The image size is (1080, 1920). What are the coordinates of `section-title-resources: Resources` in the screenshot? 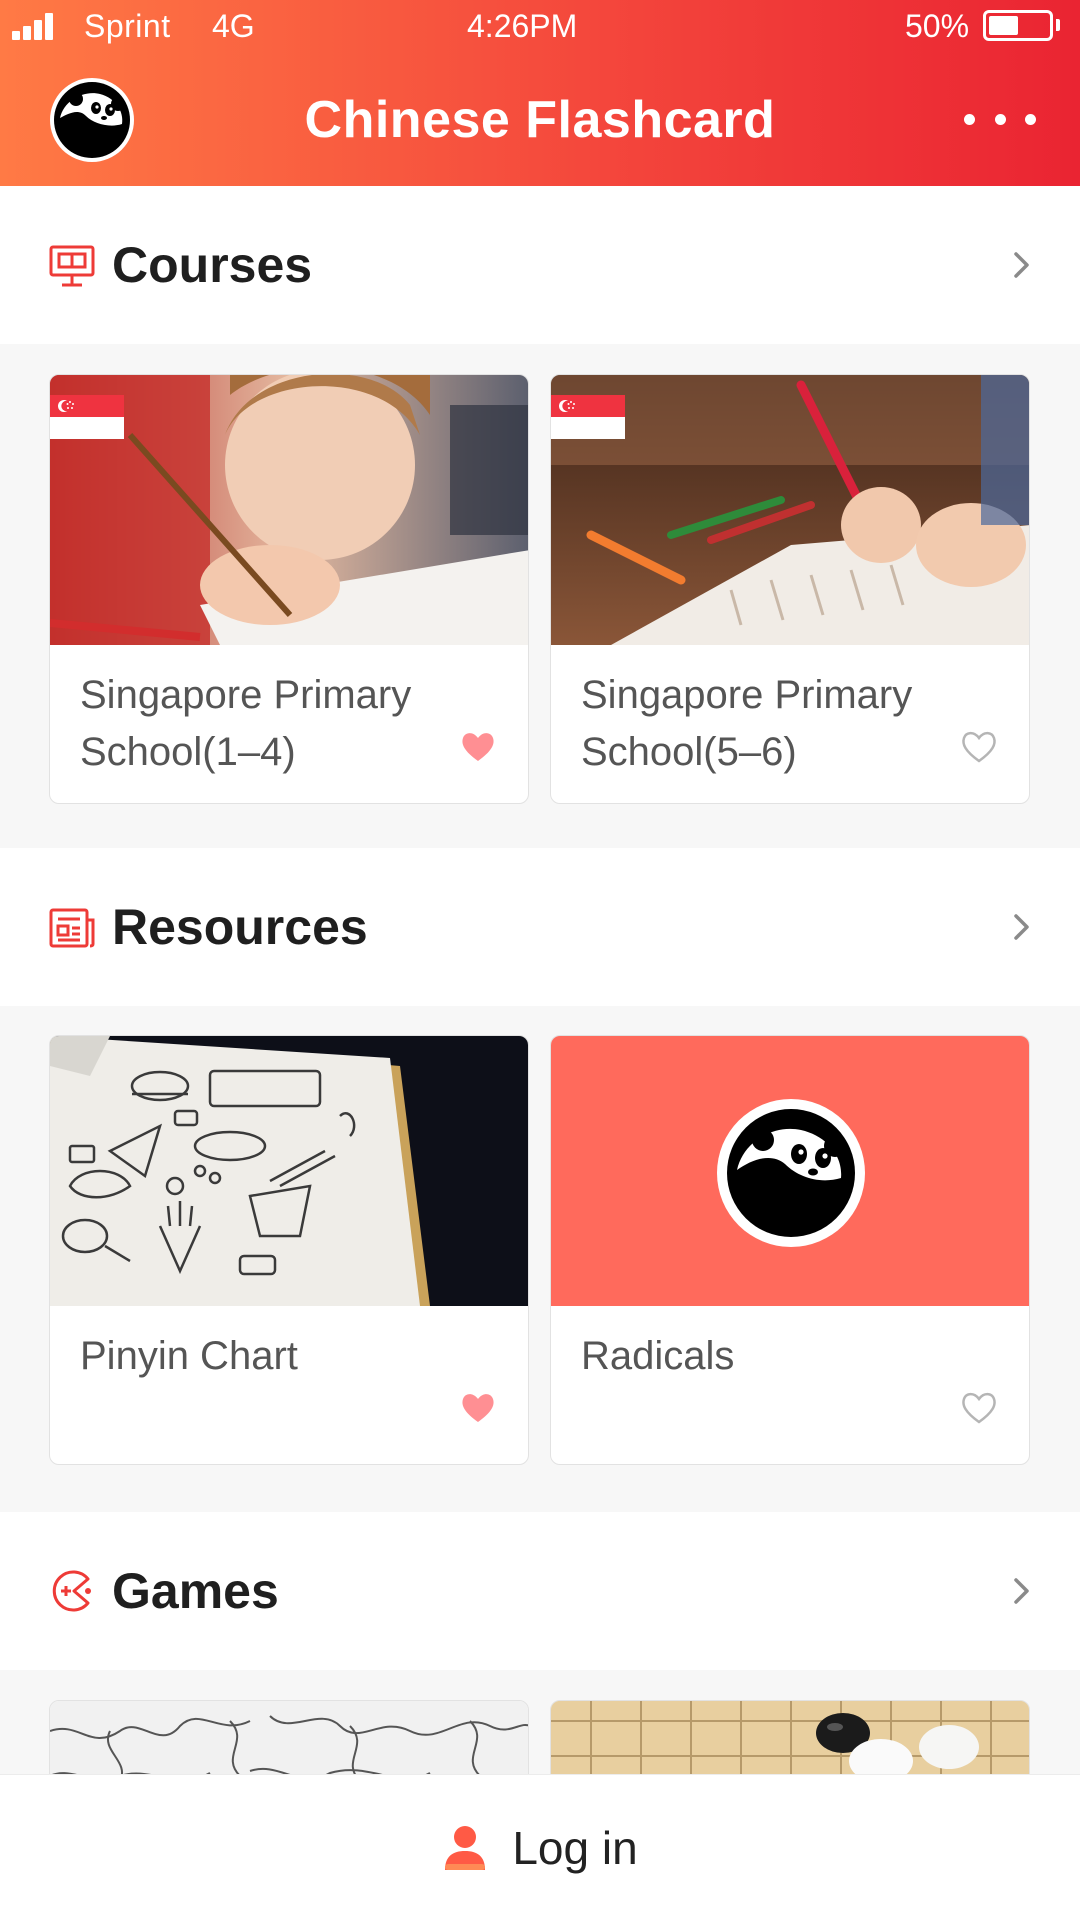 It's located at (240, 927).